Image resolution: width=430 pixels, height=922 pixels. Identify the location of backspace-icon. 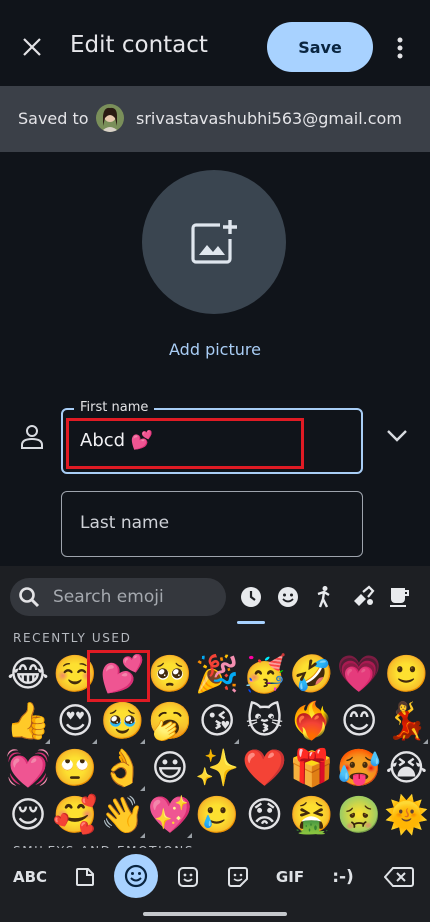
(399, 877).